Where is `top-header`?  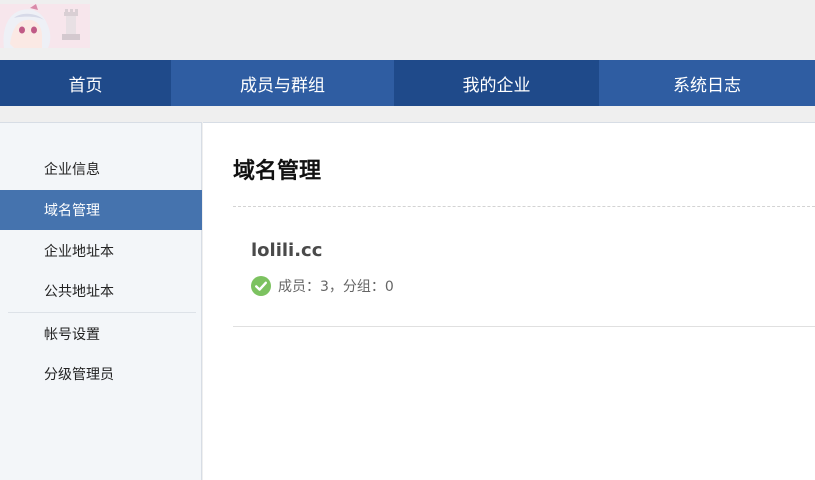 top-header is located at coordinates (407, 30).